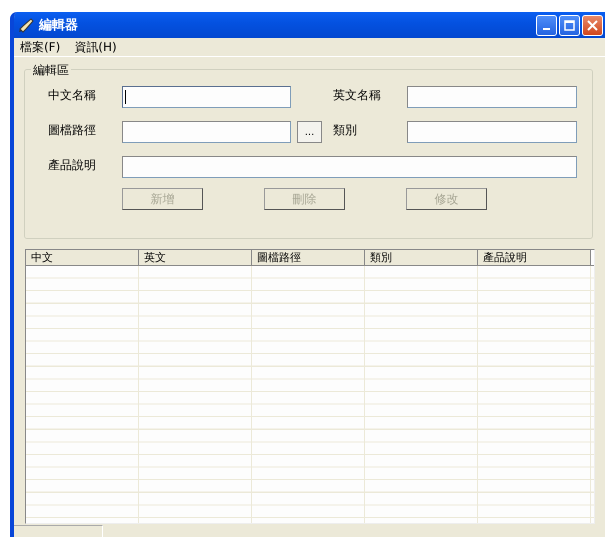  What do you see at coordinates (59, 25) in the screenshot?
I see `window-title: 編輯器` at bounding box center [59, 25].